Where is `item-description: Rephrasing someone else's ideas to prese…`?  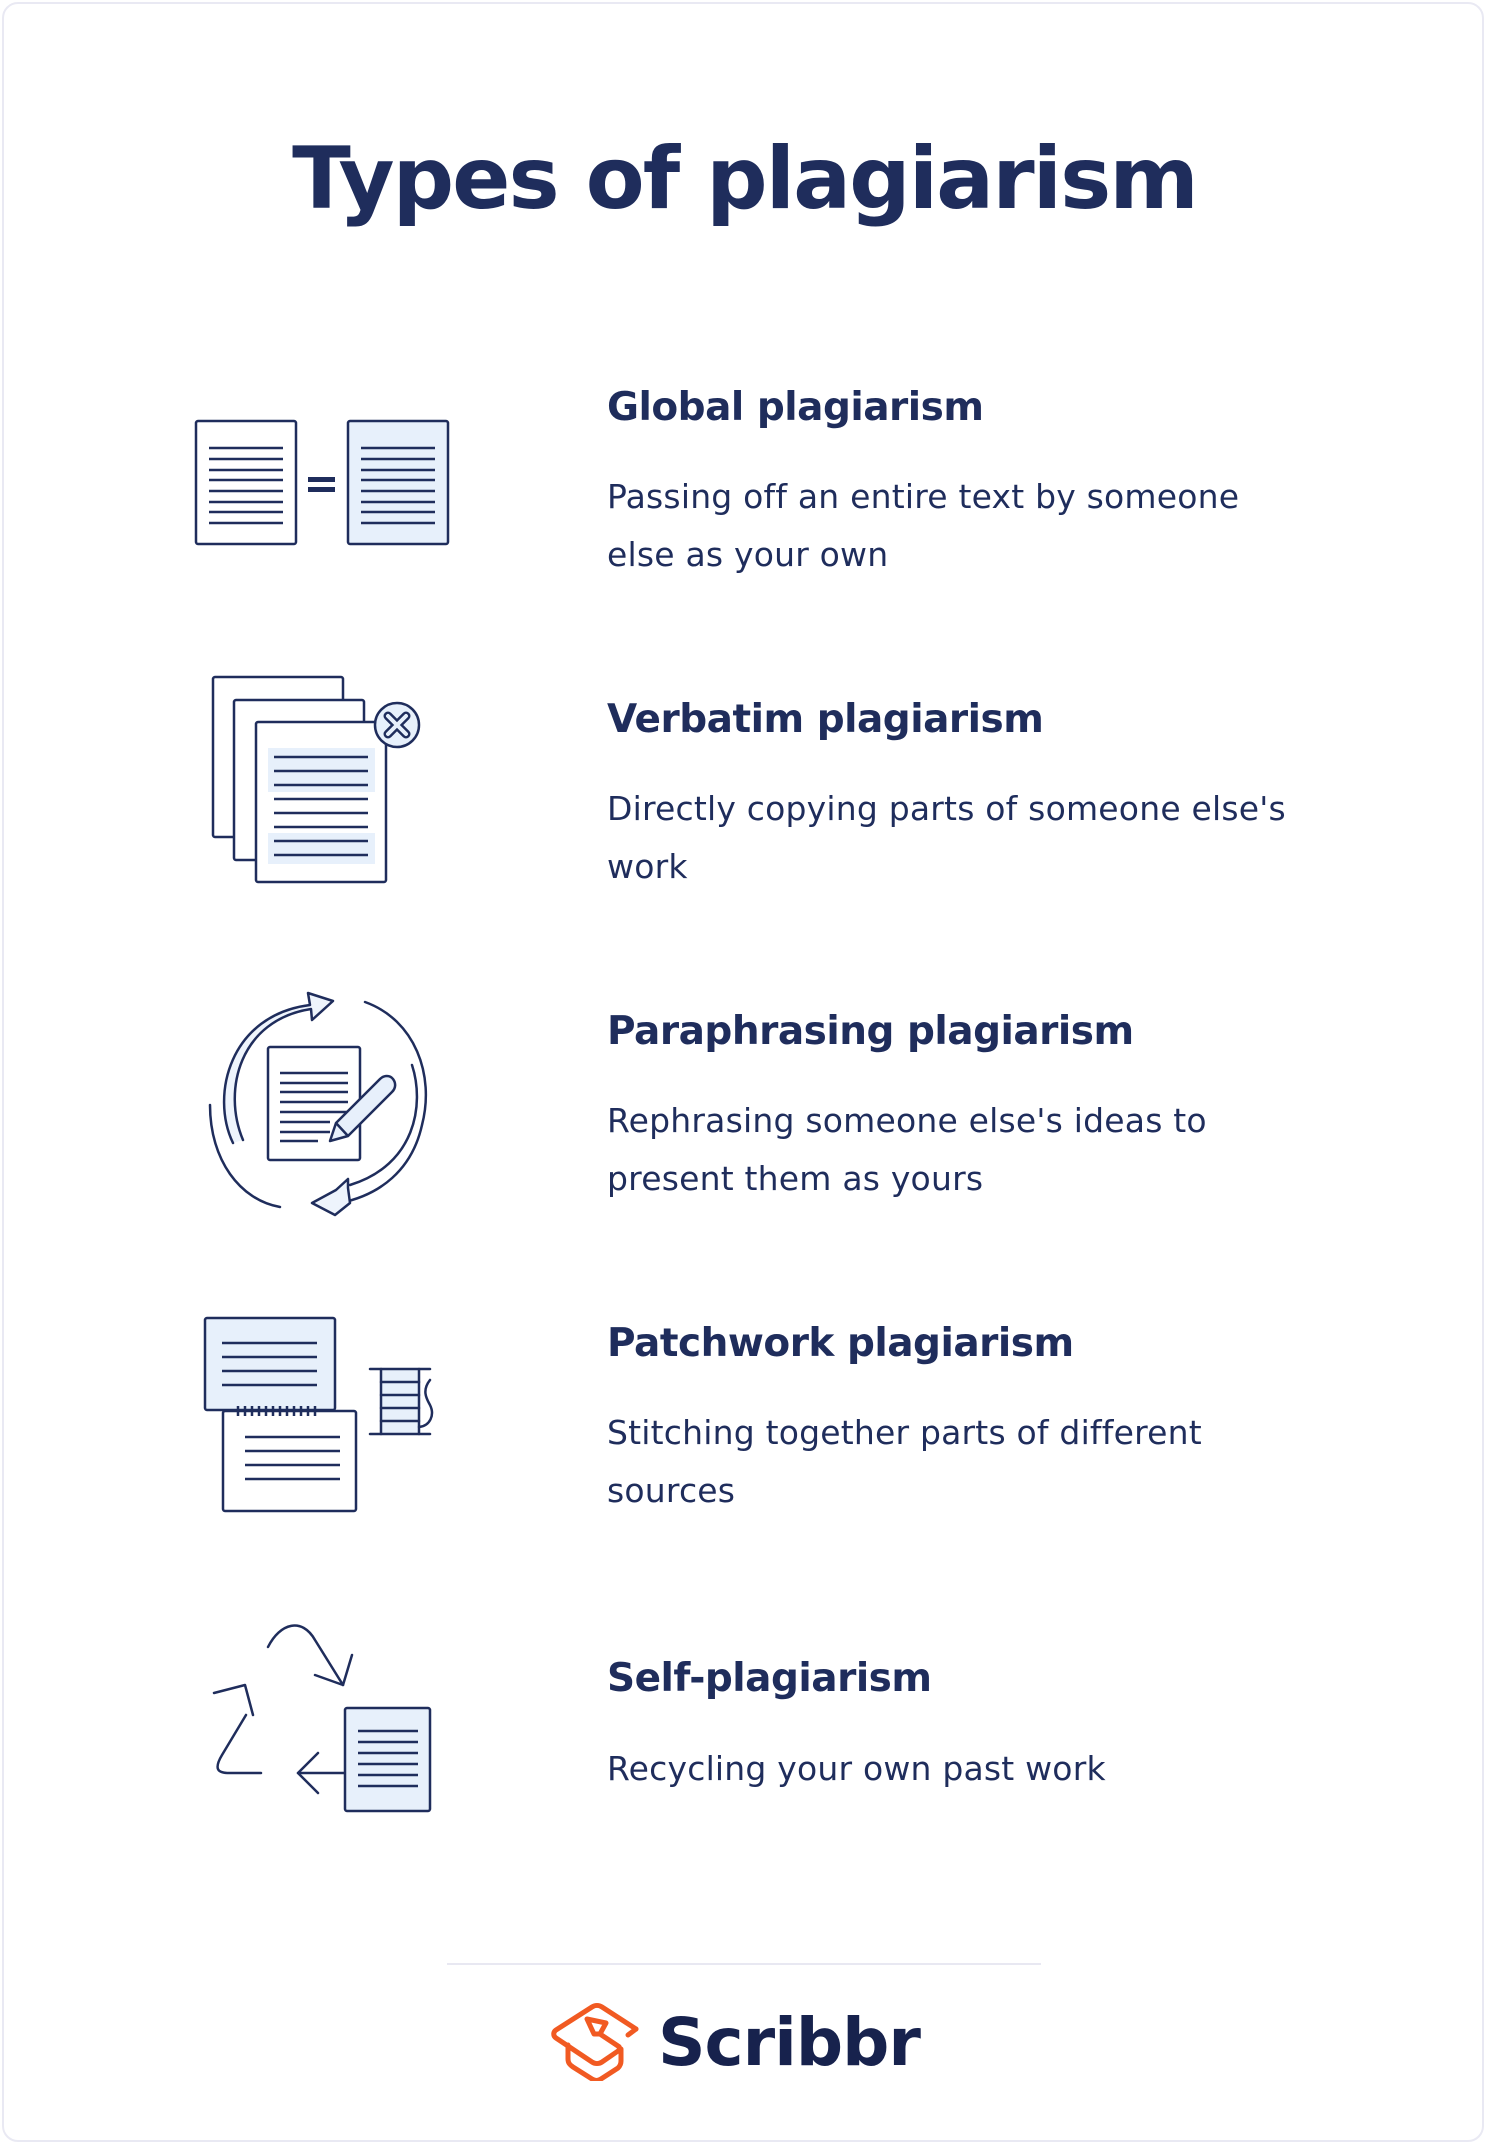
item-description: Rephrasing someone else's ideas to prese… is located at coordinates (907, 1149).